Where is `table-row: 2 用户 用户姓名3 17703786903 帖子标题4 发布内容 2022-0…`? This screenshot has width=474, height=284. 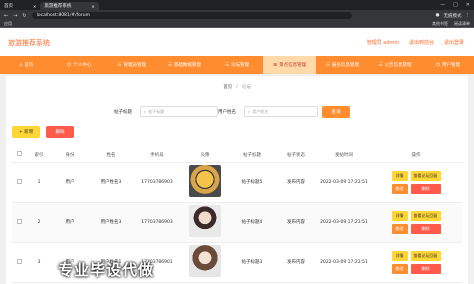
table-row: 2 用户 用户姓名3 17703786903 帖子标题4 发布内容 2022-0… is located at coordinates (237, 222).